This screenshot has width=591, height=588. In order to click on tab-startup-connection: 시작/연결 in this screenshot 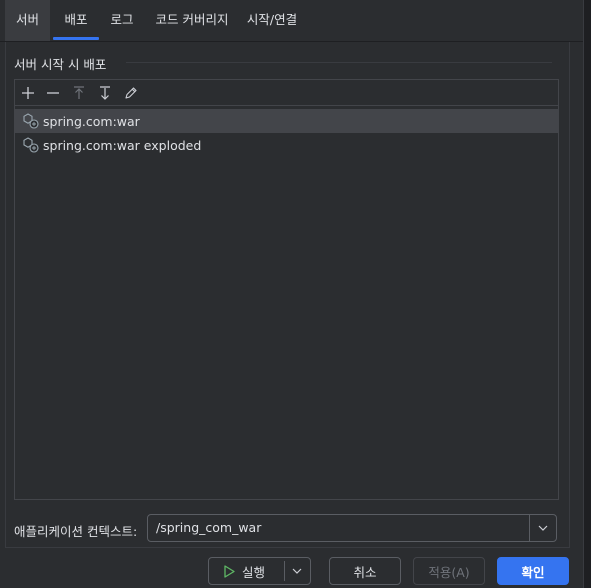, I will do `click(272, 20)`.